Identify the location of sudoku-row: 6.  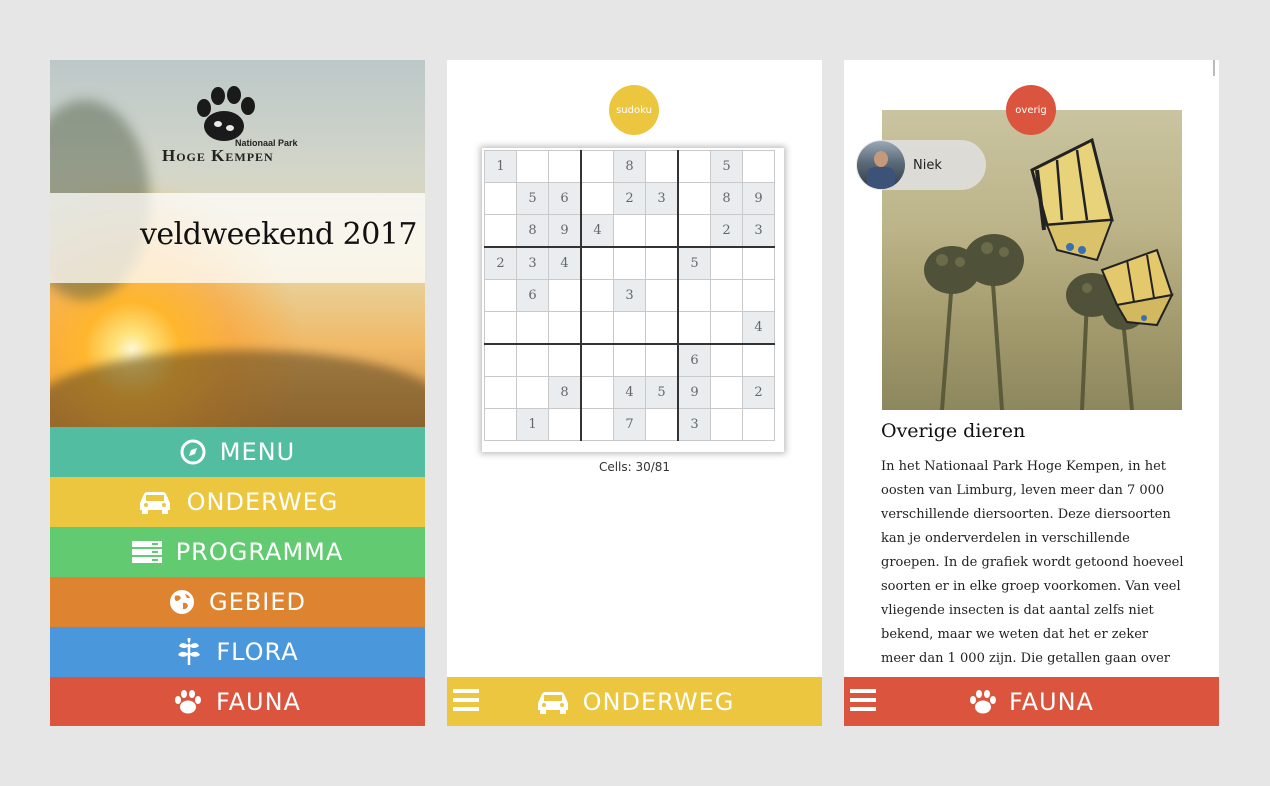
(629, 360).